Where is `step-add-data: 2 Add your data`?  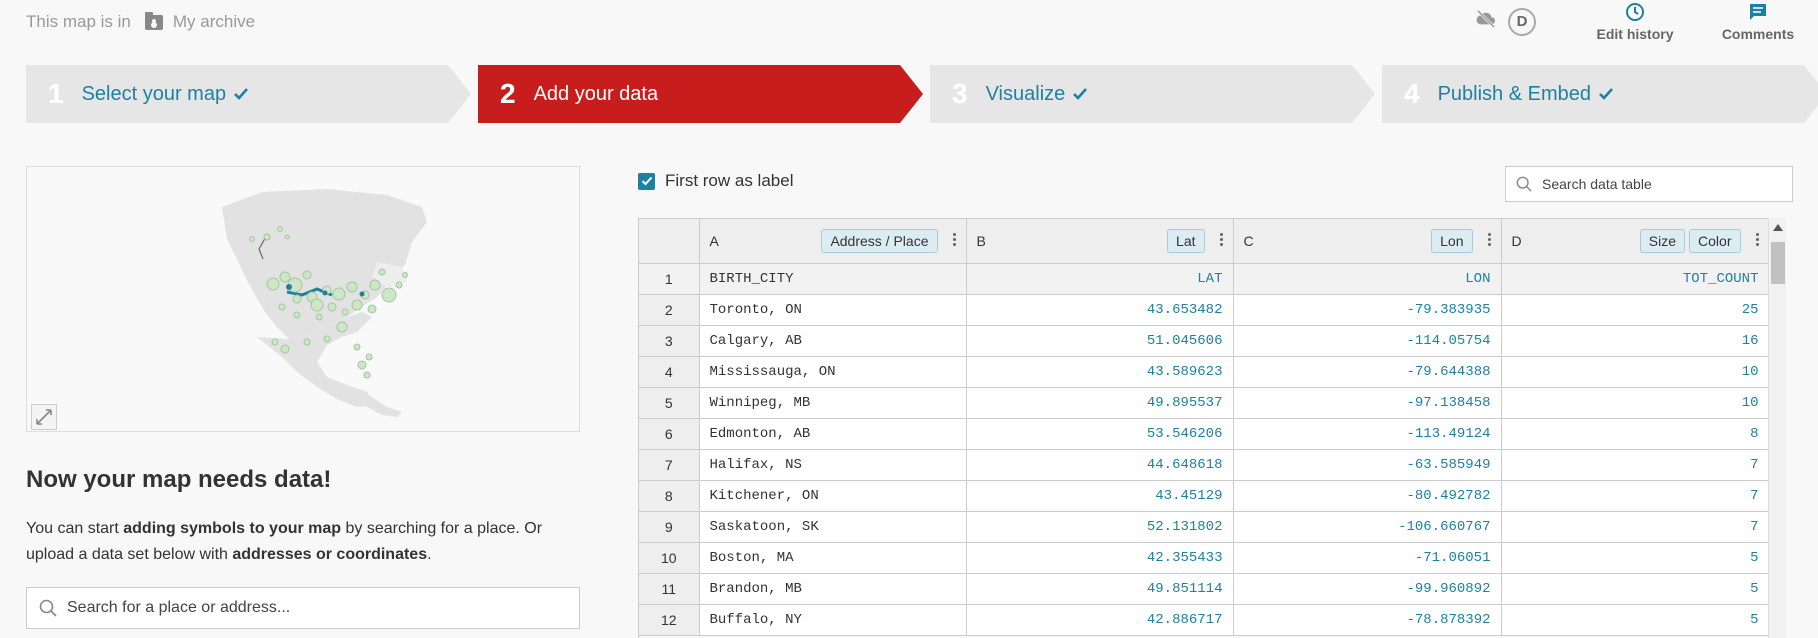
step-add-data: 2 Add your data is located at coordinates (700, 94).